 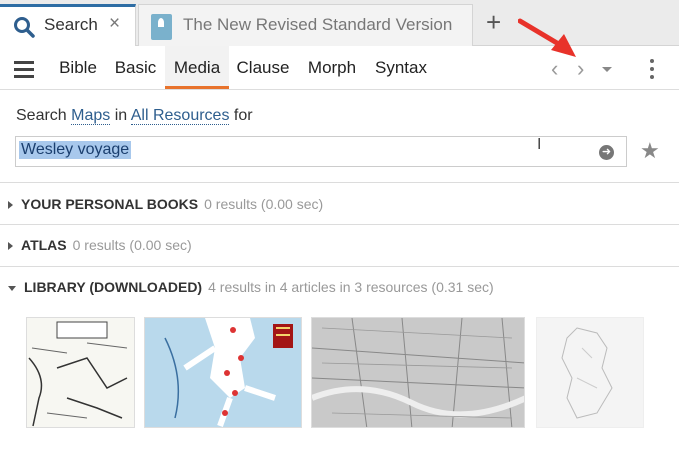 I want to click on search-query: Wesley voyage, so click(x=75, y=150).